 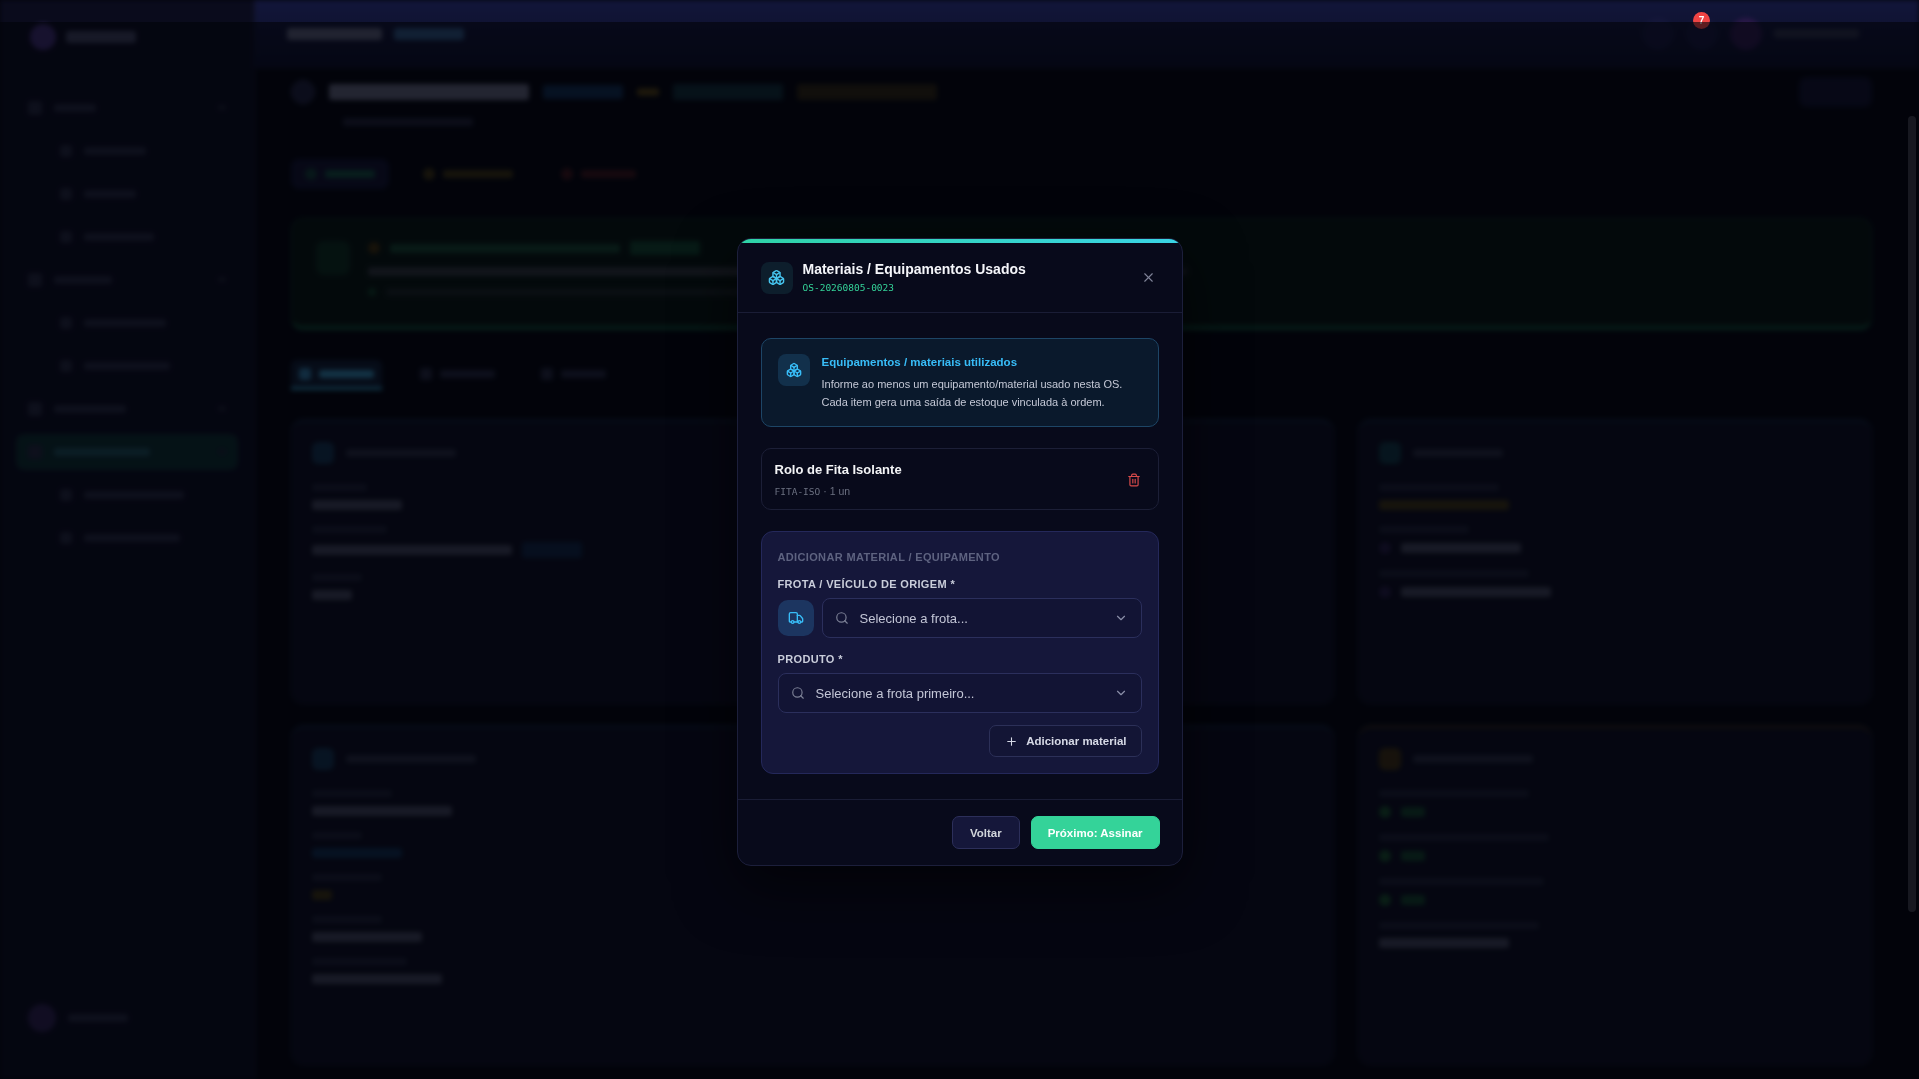 I want to click on section-title: ADICIONAR MATERIAL / EQUIPAMENTO, so click(x=889, y=557).